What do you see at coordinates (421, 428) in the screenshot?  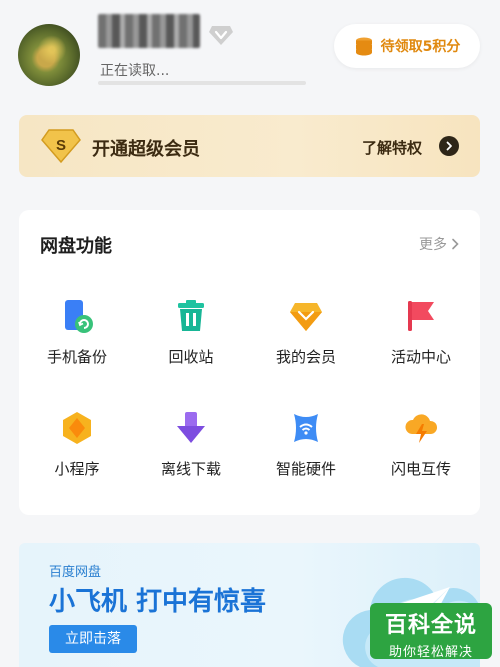 I see `lightning-cloud-icon` at bounding box center [421, 428].